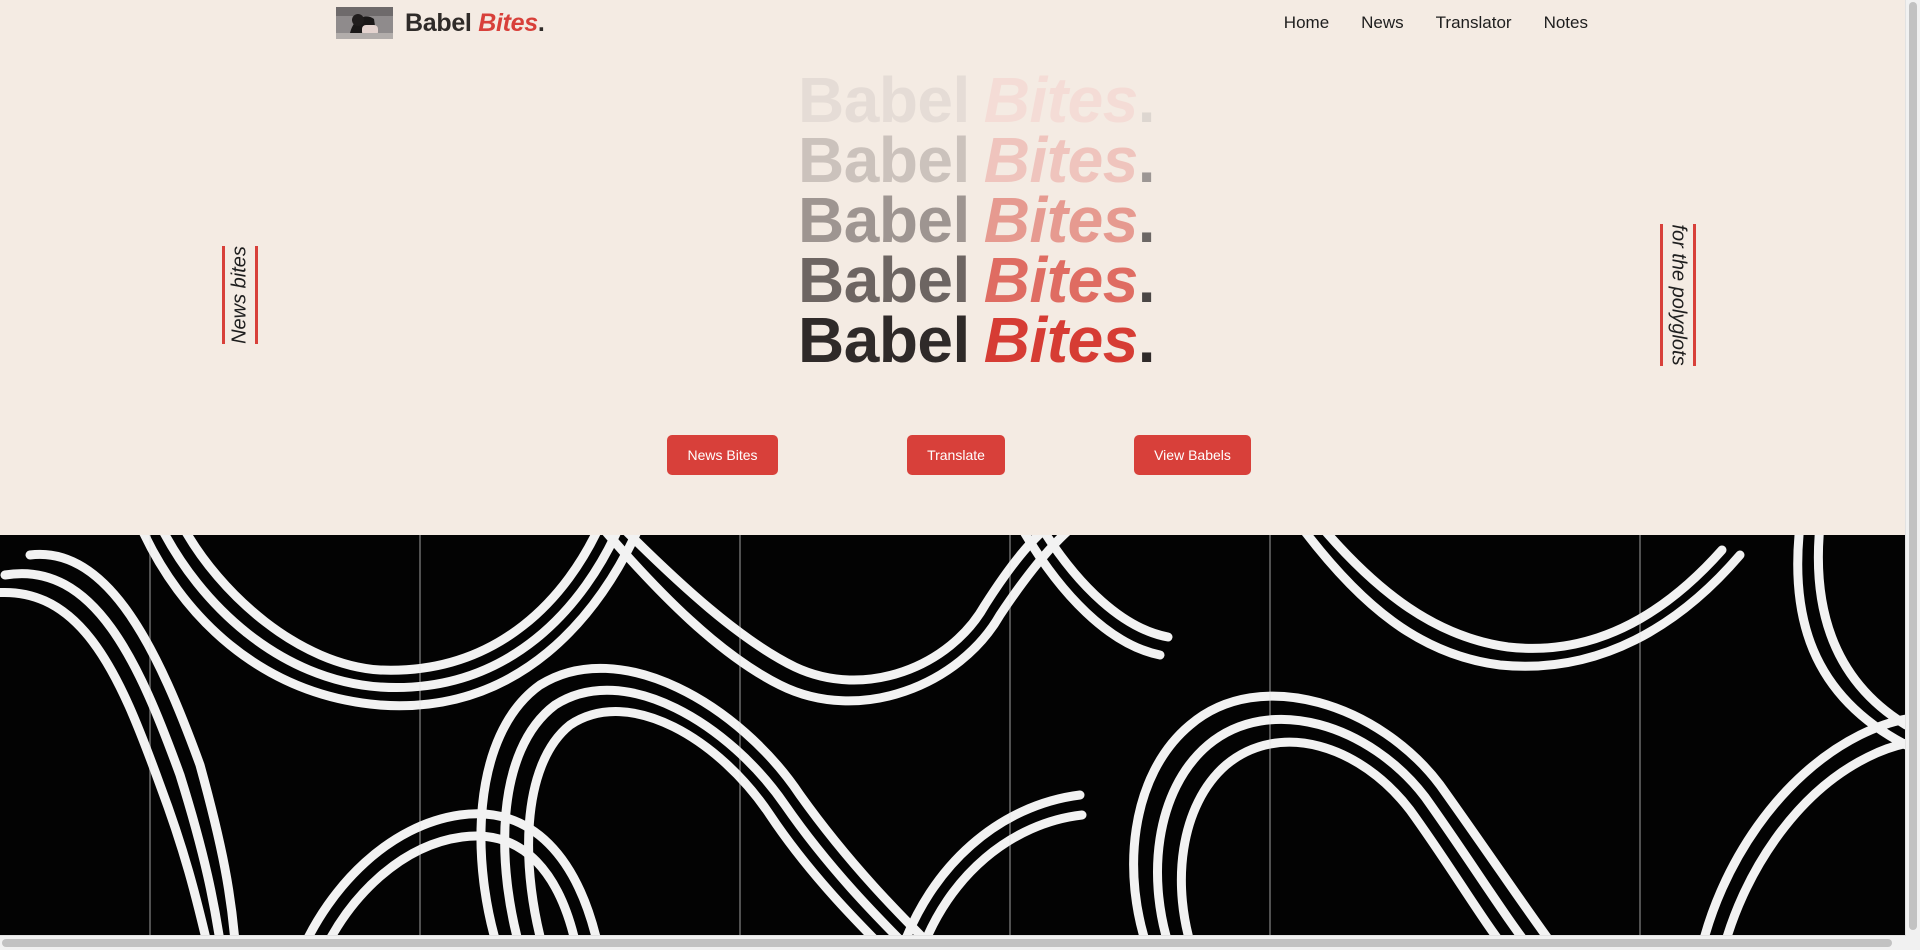 This screenshot has height=950, width=1920. Describe the element at coordinates (962, 23) in the screenshot. I see `navbar: Babel Bites. Home News Translator Notes` at that location.